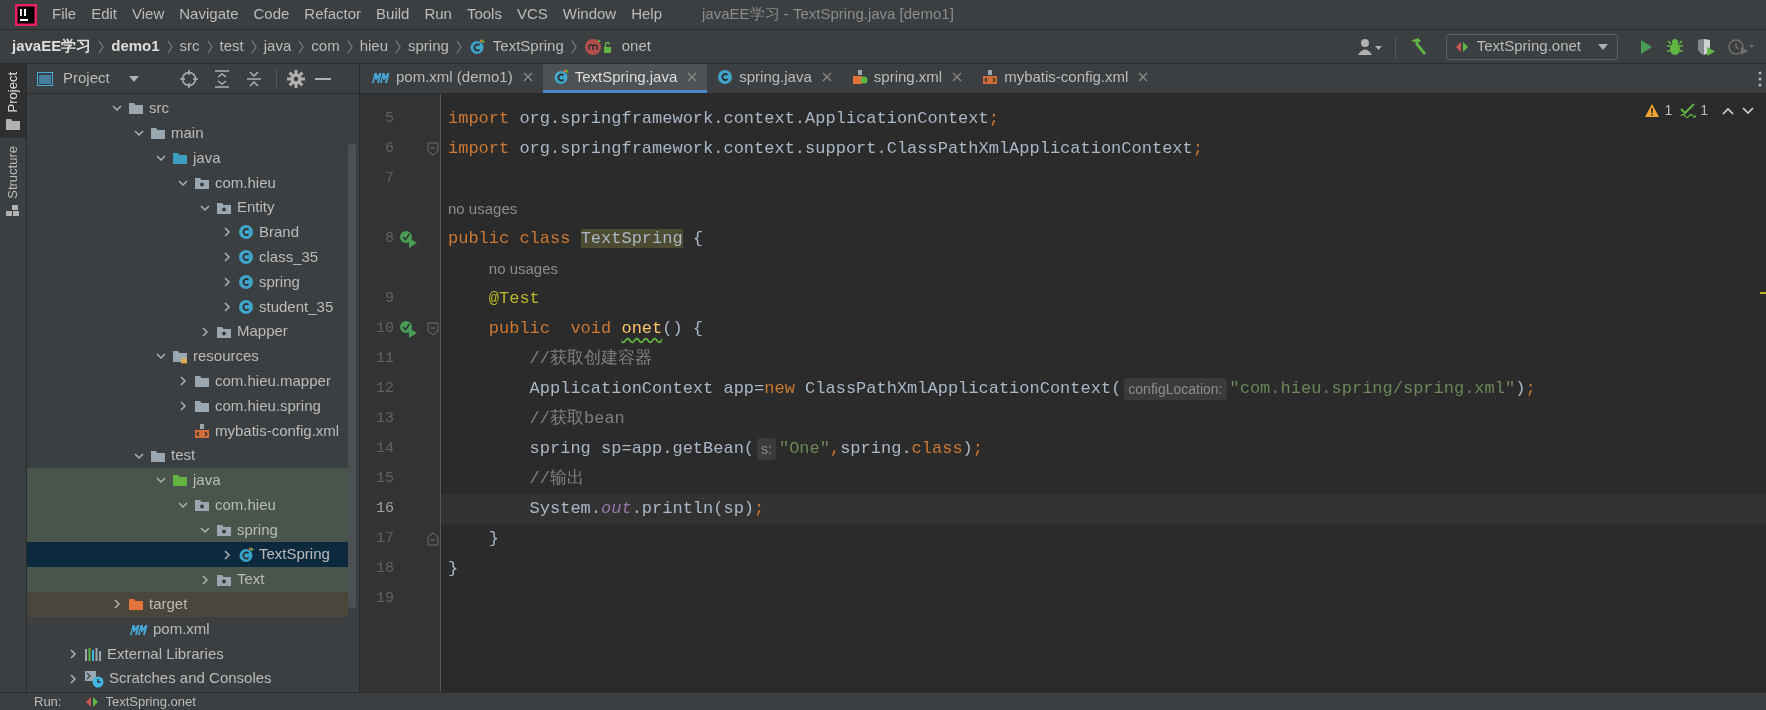 This screenshot has height=710, width=1766. I want to click on collapse-all-icon, so click(253, 78).